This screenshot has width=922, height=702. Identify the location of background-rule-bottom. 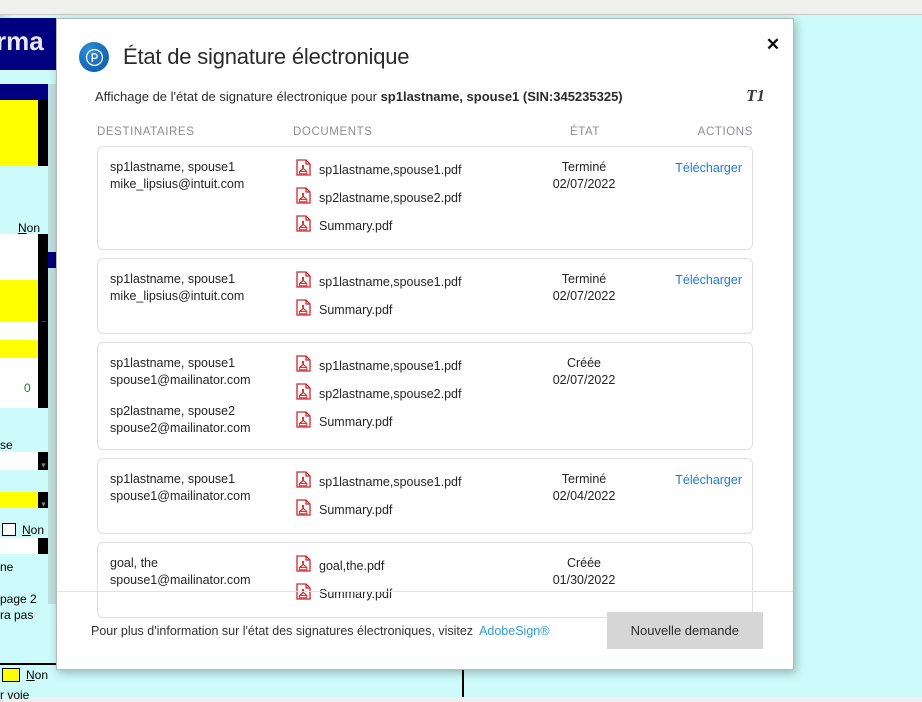
(28, 664).